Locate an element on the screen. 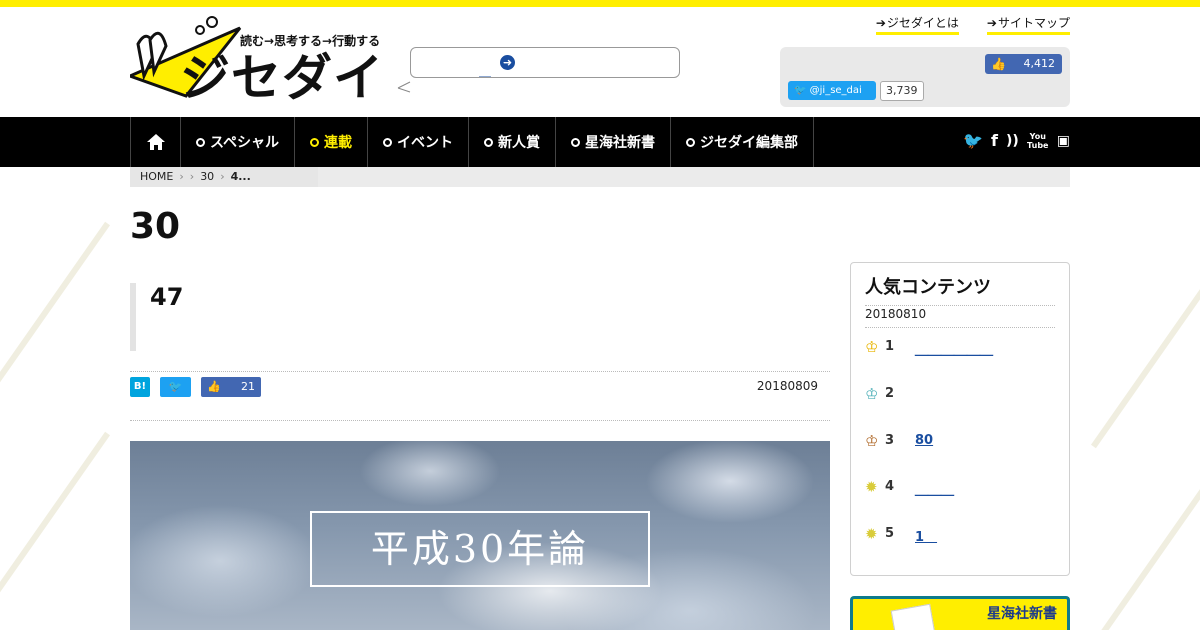  nav-books-label: 星海社新書 is located at coordinates (620, 143).